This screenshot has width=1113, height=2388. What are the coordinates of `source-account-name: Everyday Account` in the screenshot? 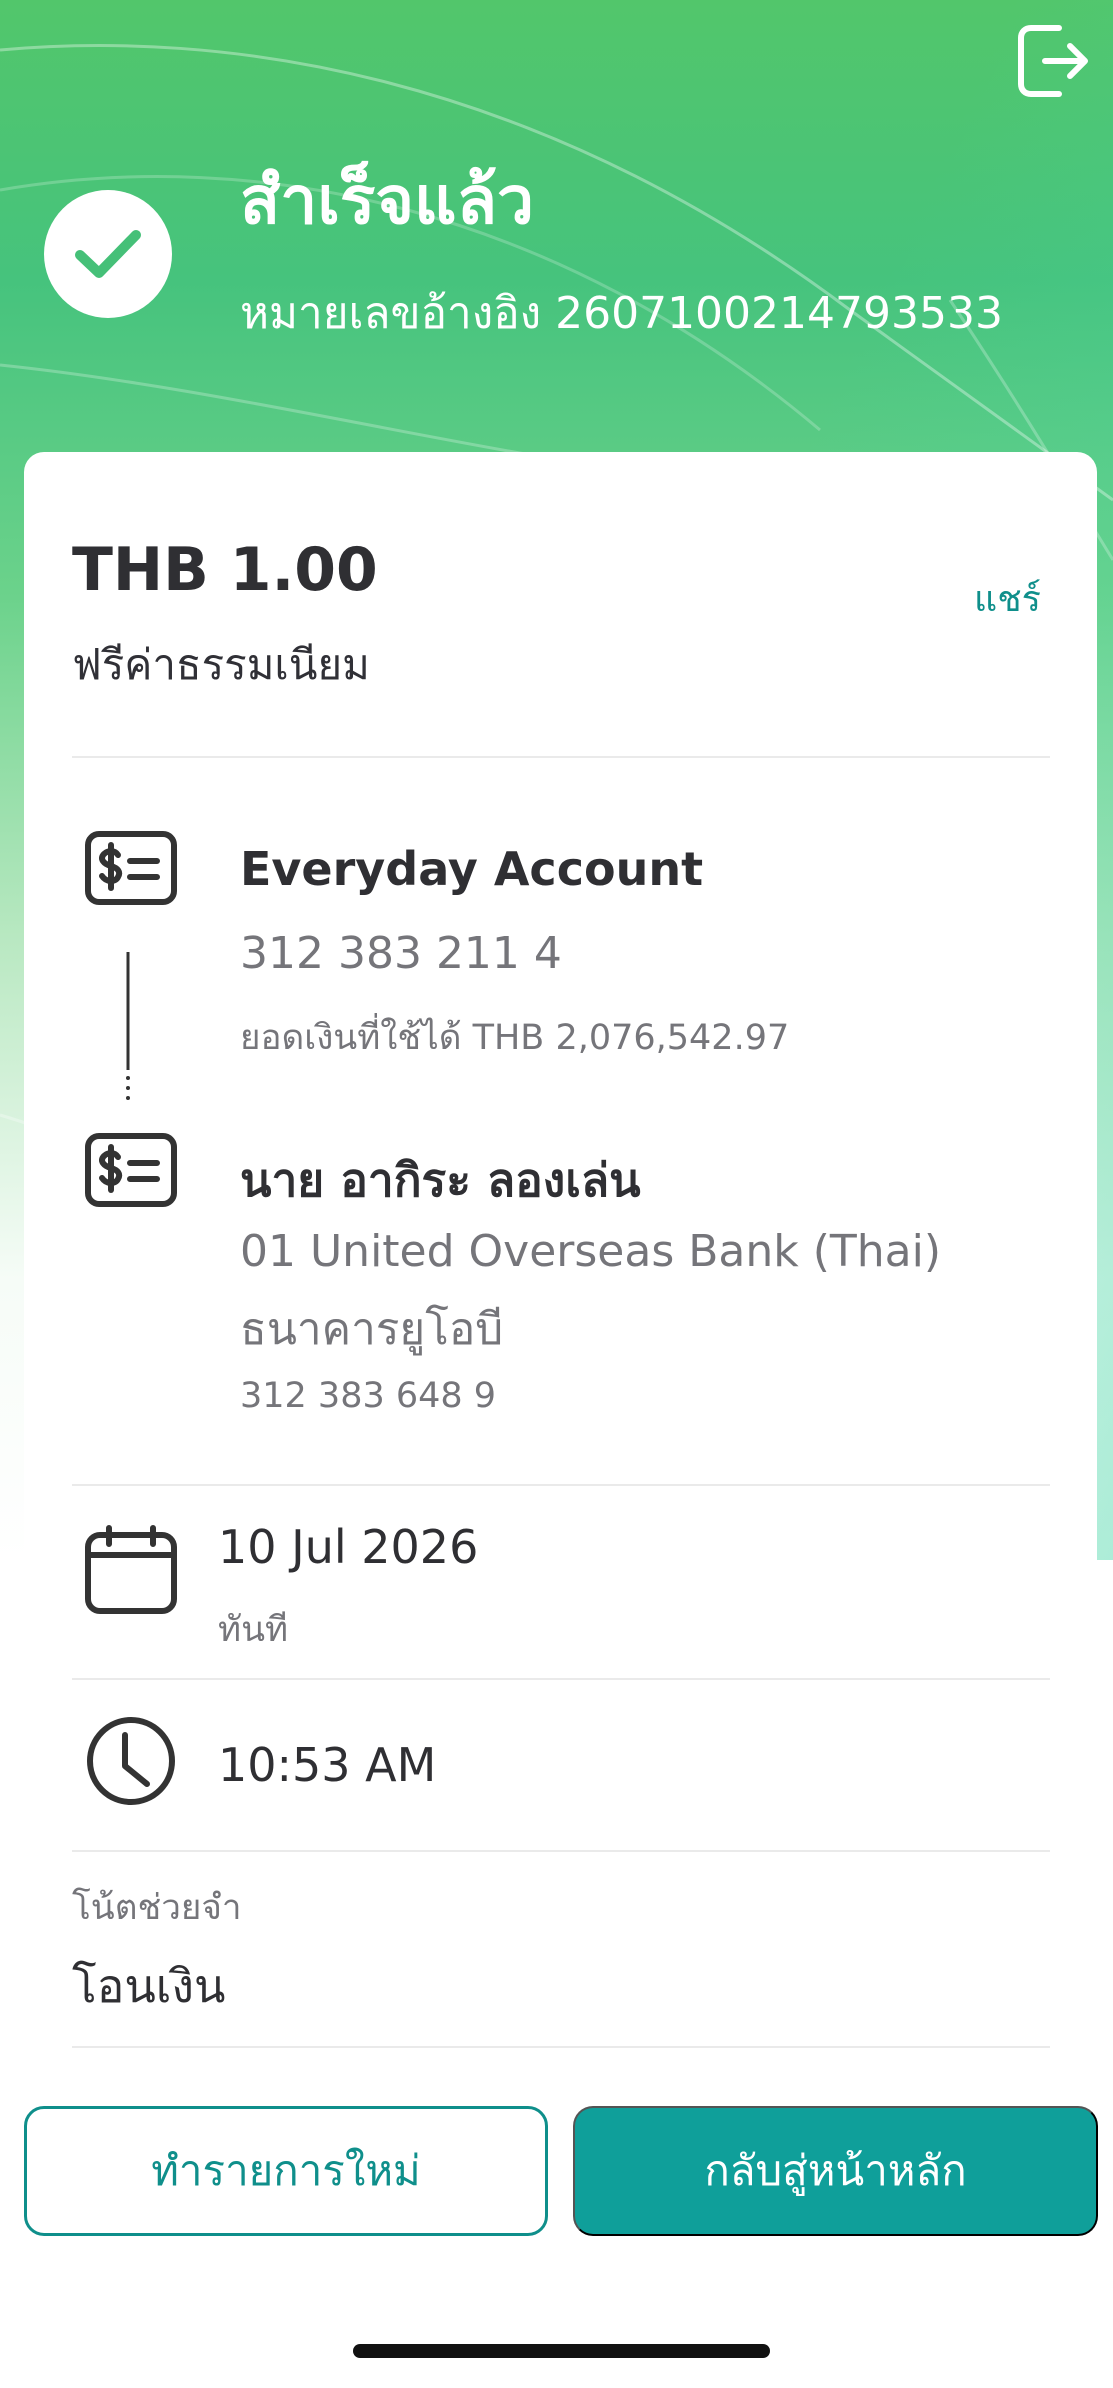 It's located at (472, 869).